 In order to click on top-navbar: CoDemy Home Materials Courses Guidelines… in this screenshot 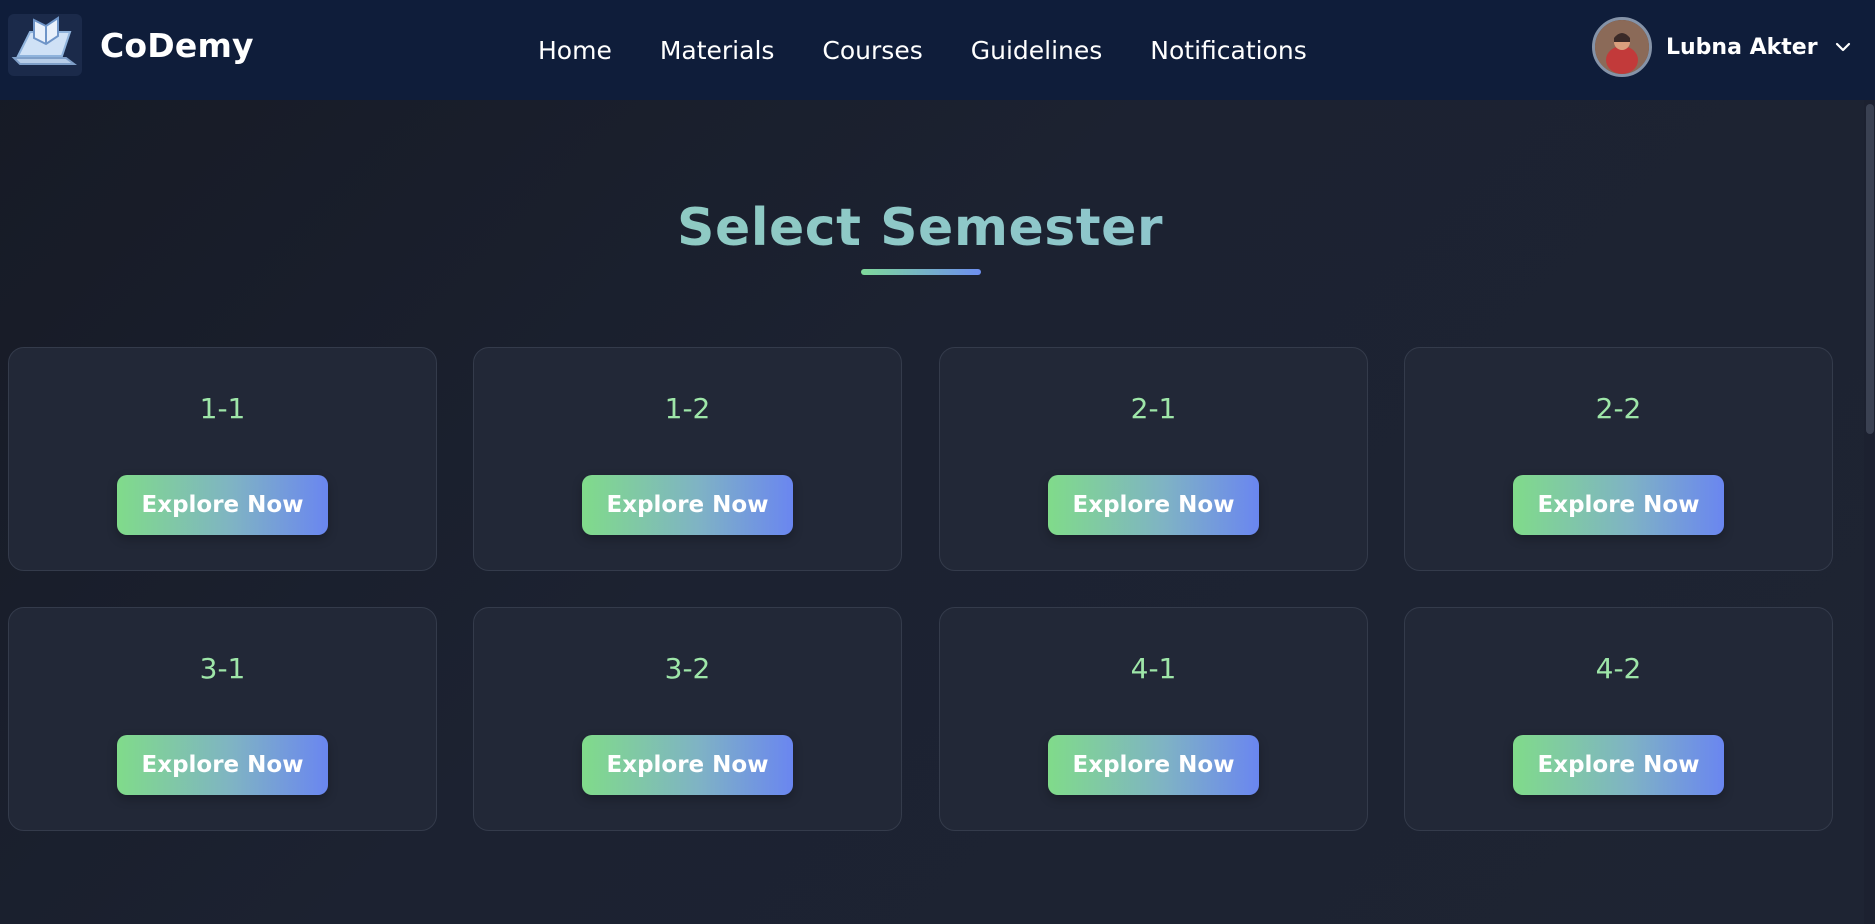, I will do `click(937, 50)`.